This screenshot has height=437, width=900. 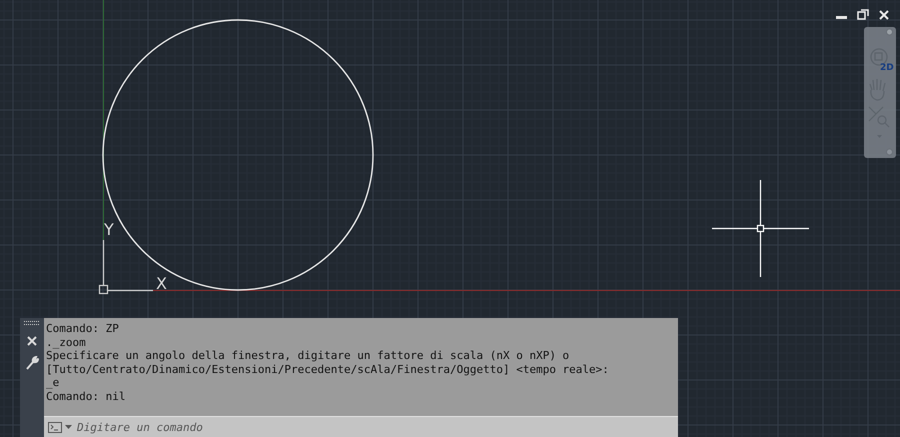 I want to click on command-history-line: [Tutto/Centrato/Dinamico/Estensioni/Precedente/scAla/Finestra/Oggetto] <tempo reale>:, so click(x=328, y=369).